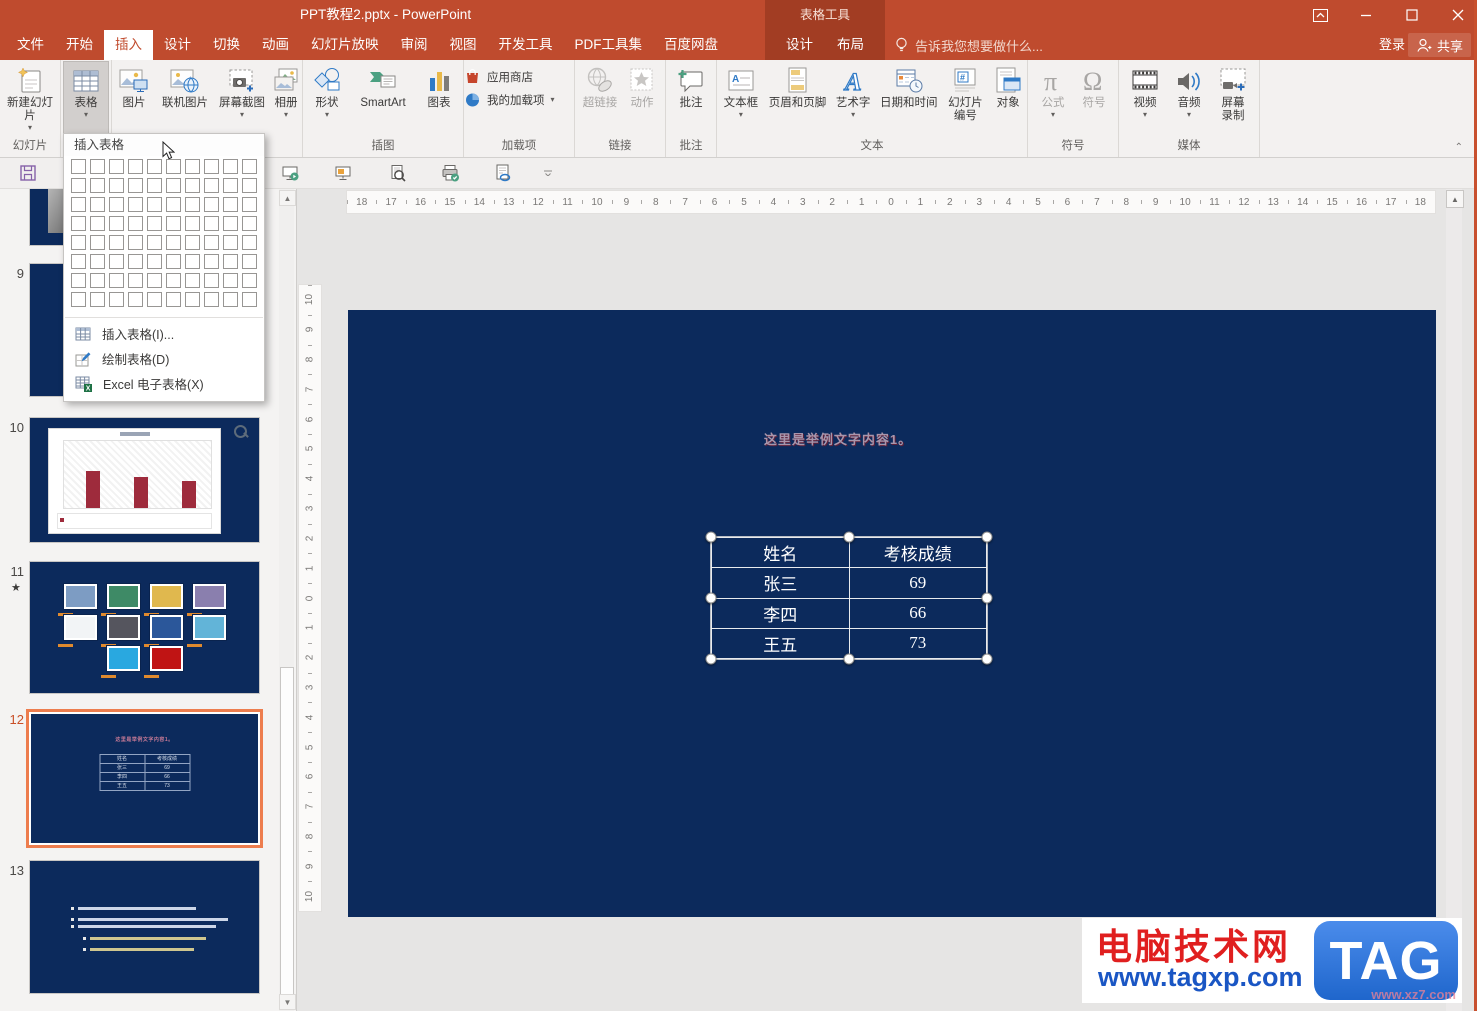 Image resolution: width=1477 pixels, height=1011 pixels. I want to click on table-cell: 李四, so click(780, 613).